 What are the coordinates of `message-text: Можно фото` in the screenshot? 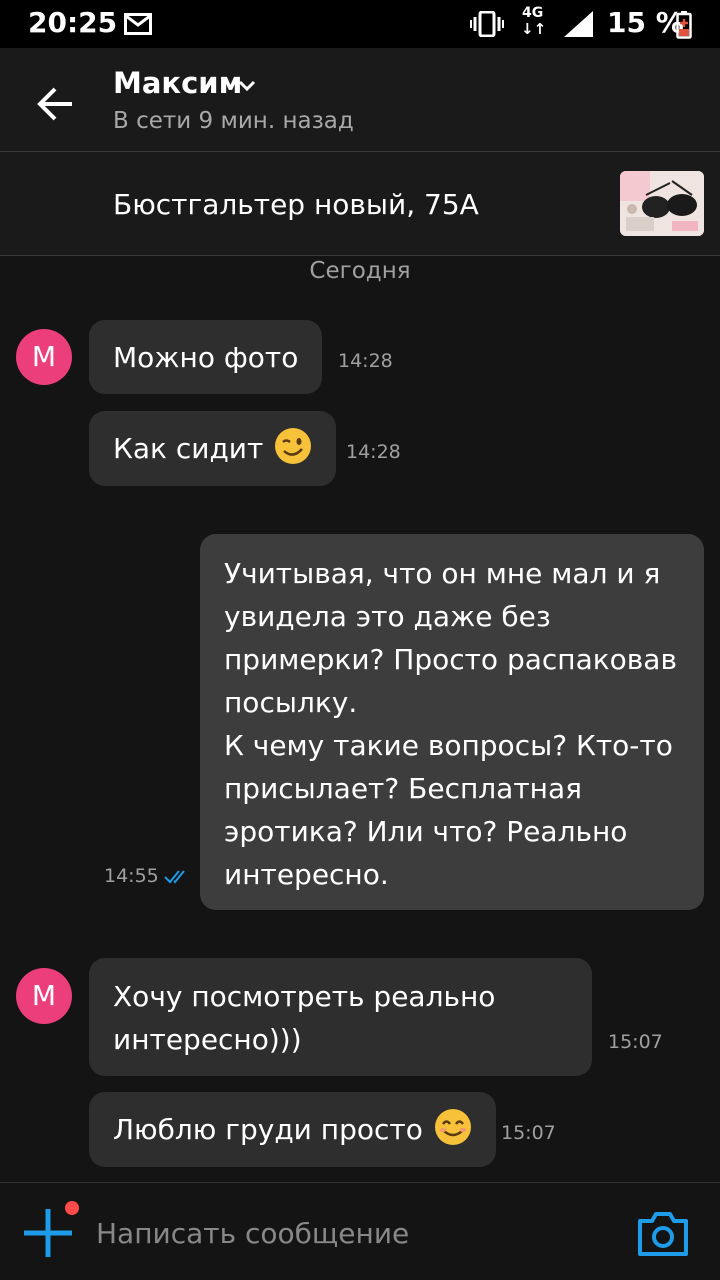 It's located at (206, 357).